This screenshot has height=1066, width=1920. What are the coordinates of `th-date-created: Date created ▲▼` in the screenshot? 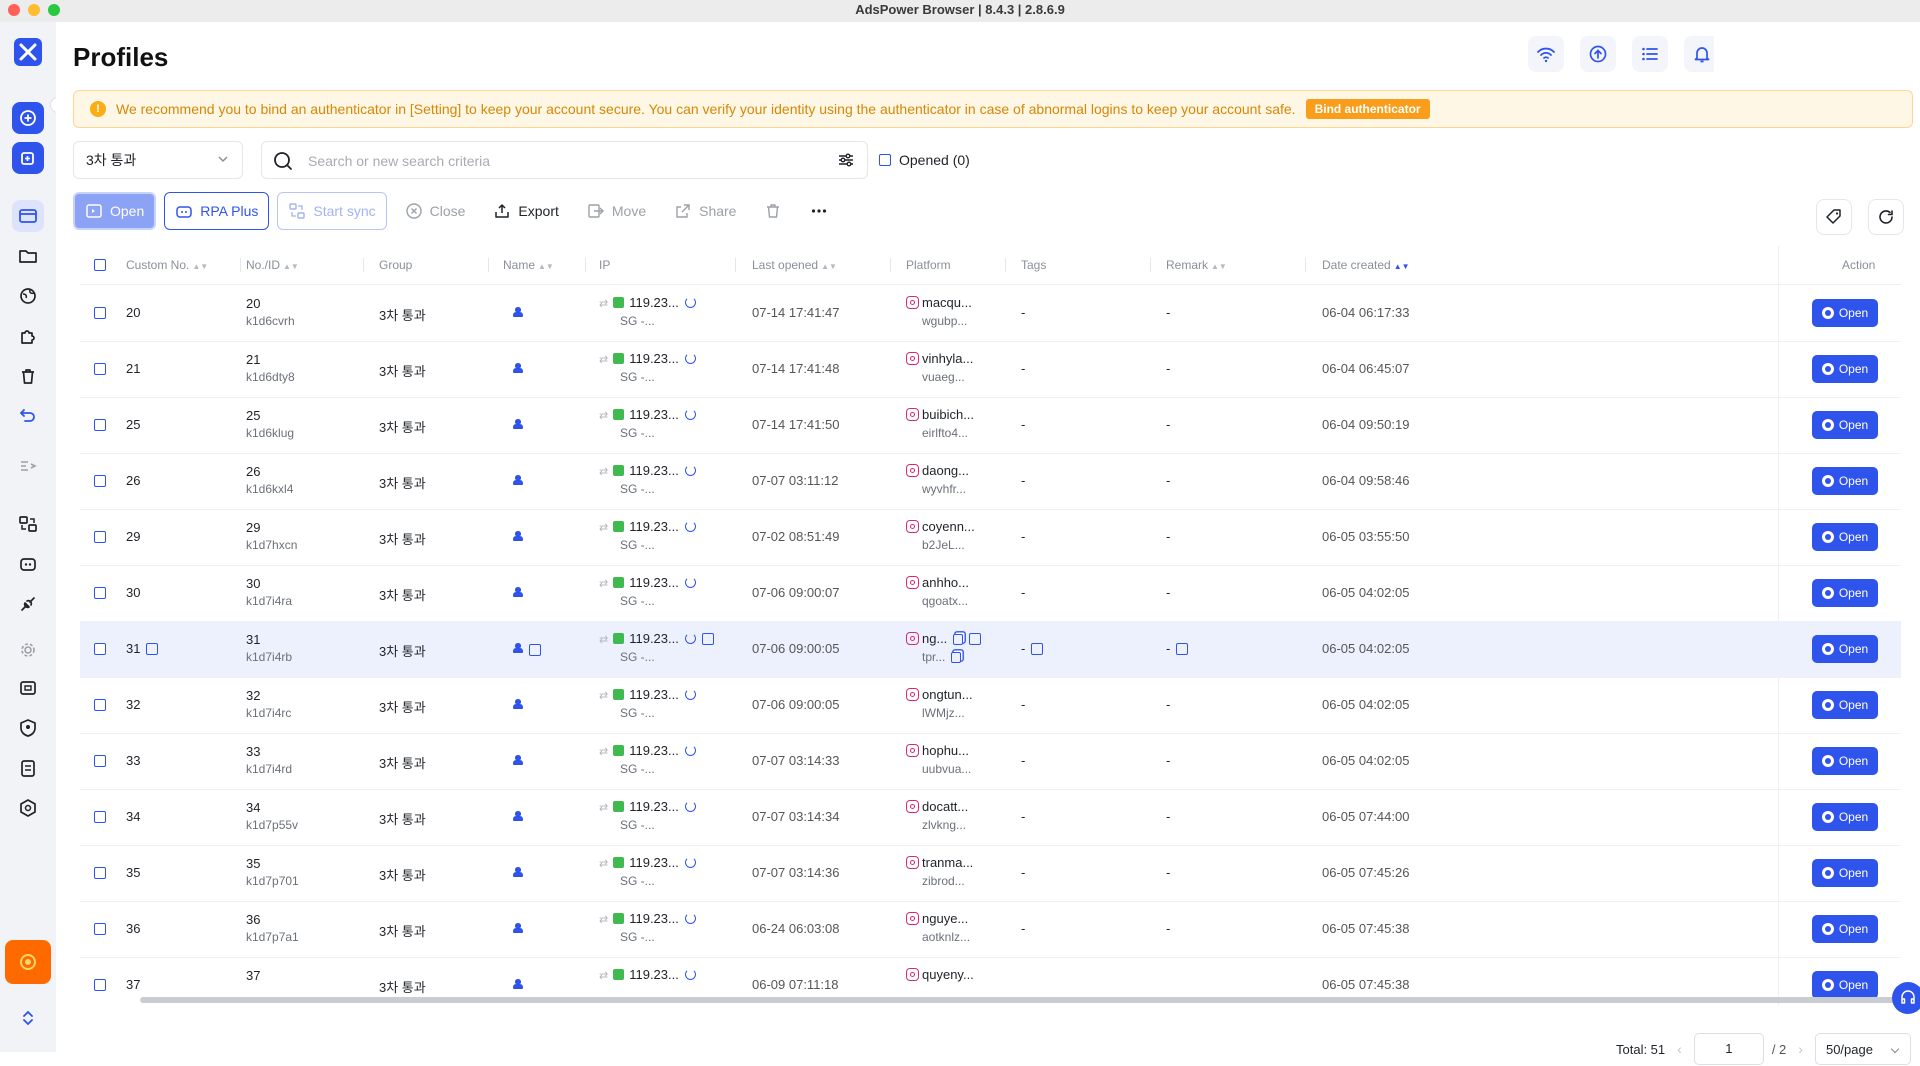 It's located at (1366, 265).